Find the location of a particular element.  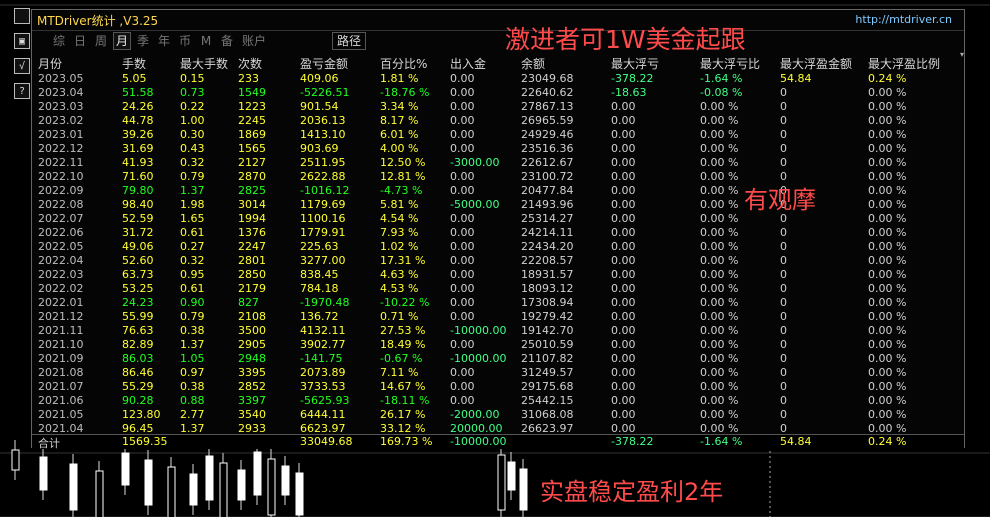

cell-lots: 82.89 is located at coordinates (138, 344).